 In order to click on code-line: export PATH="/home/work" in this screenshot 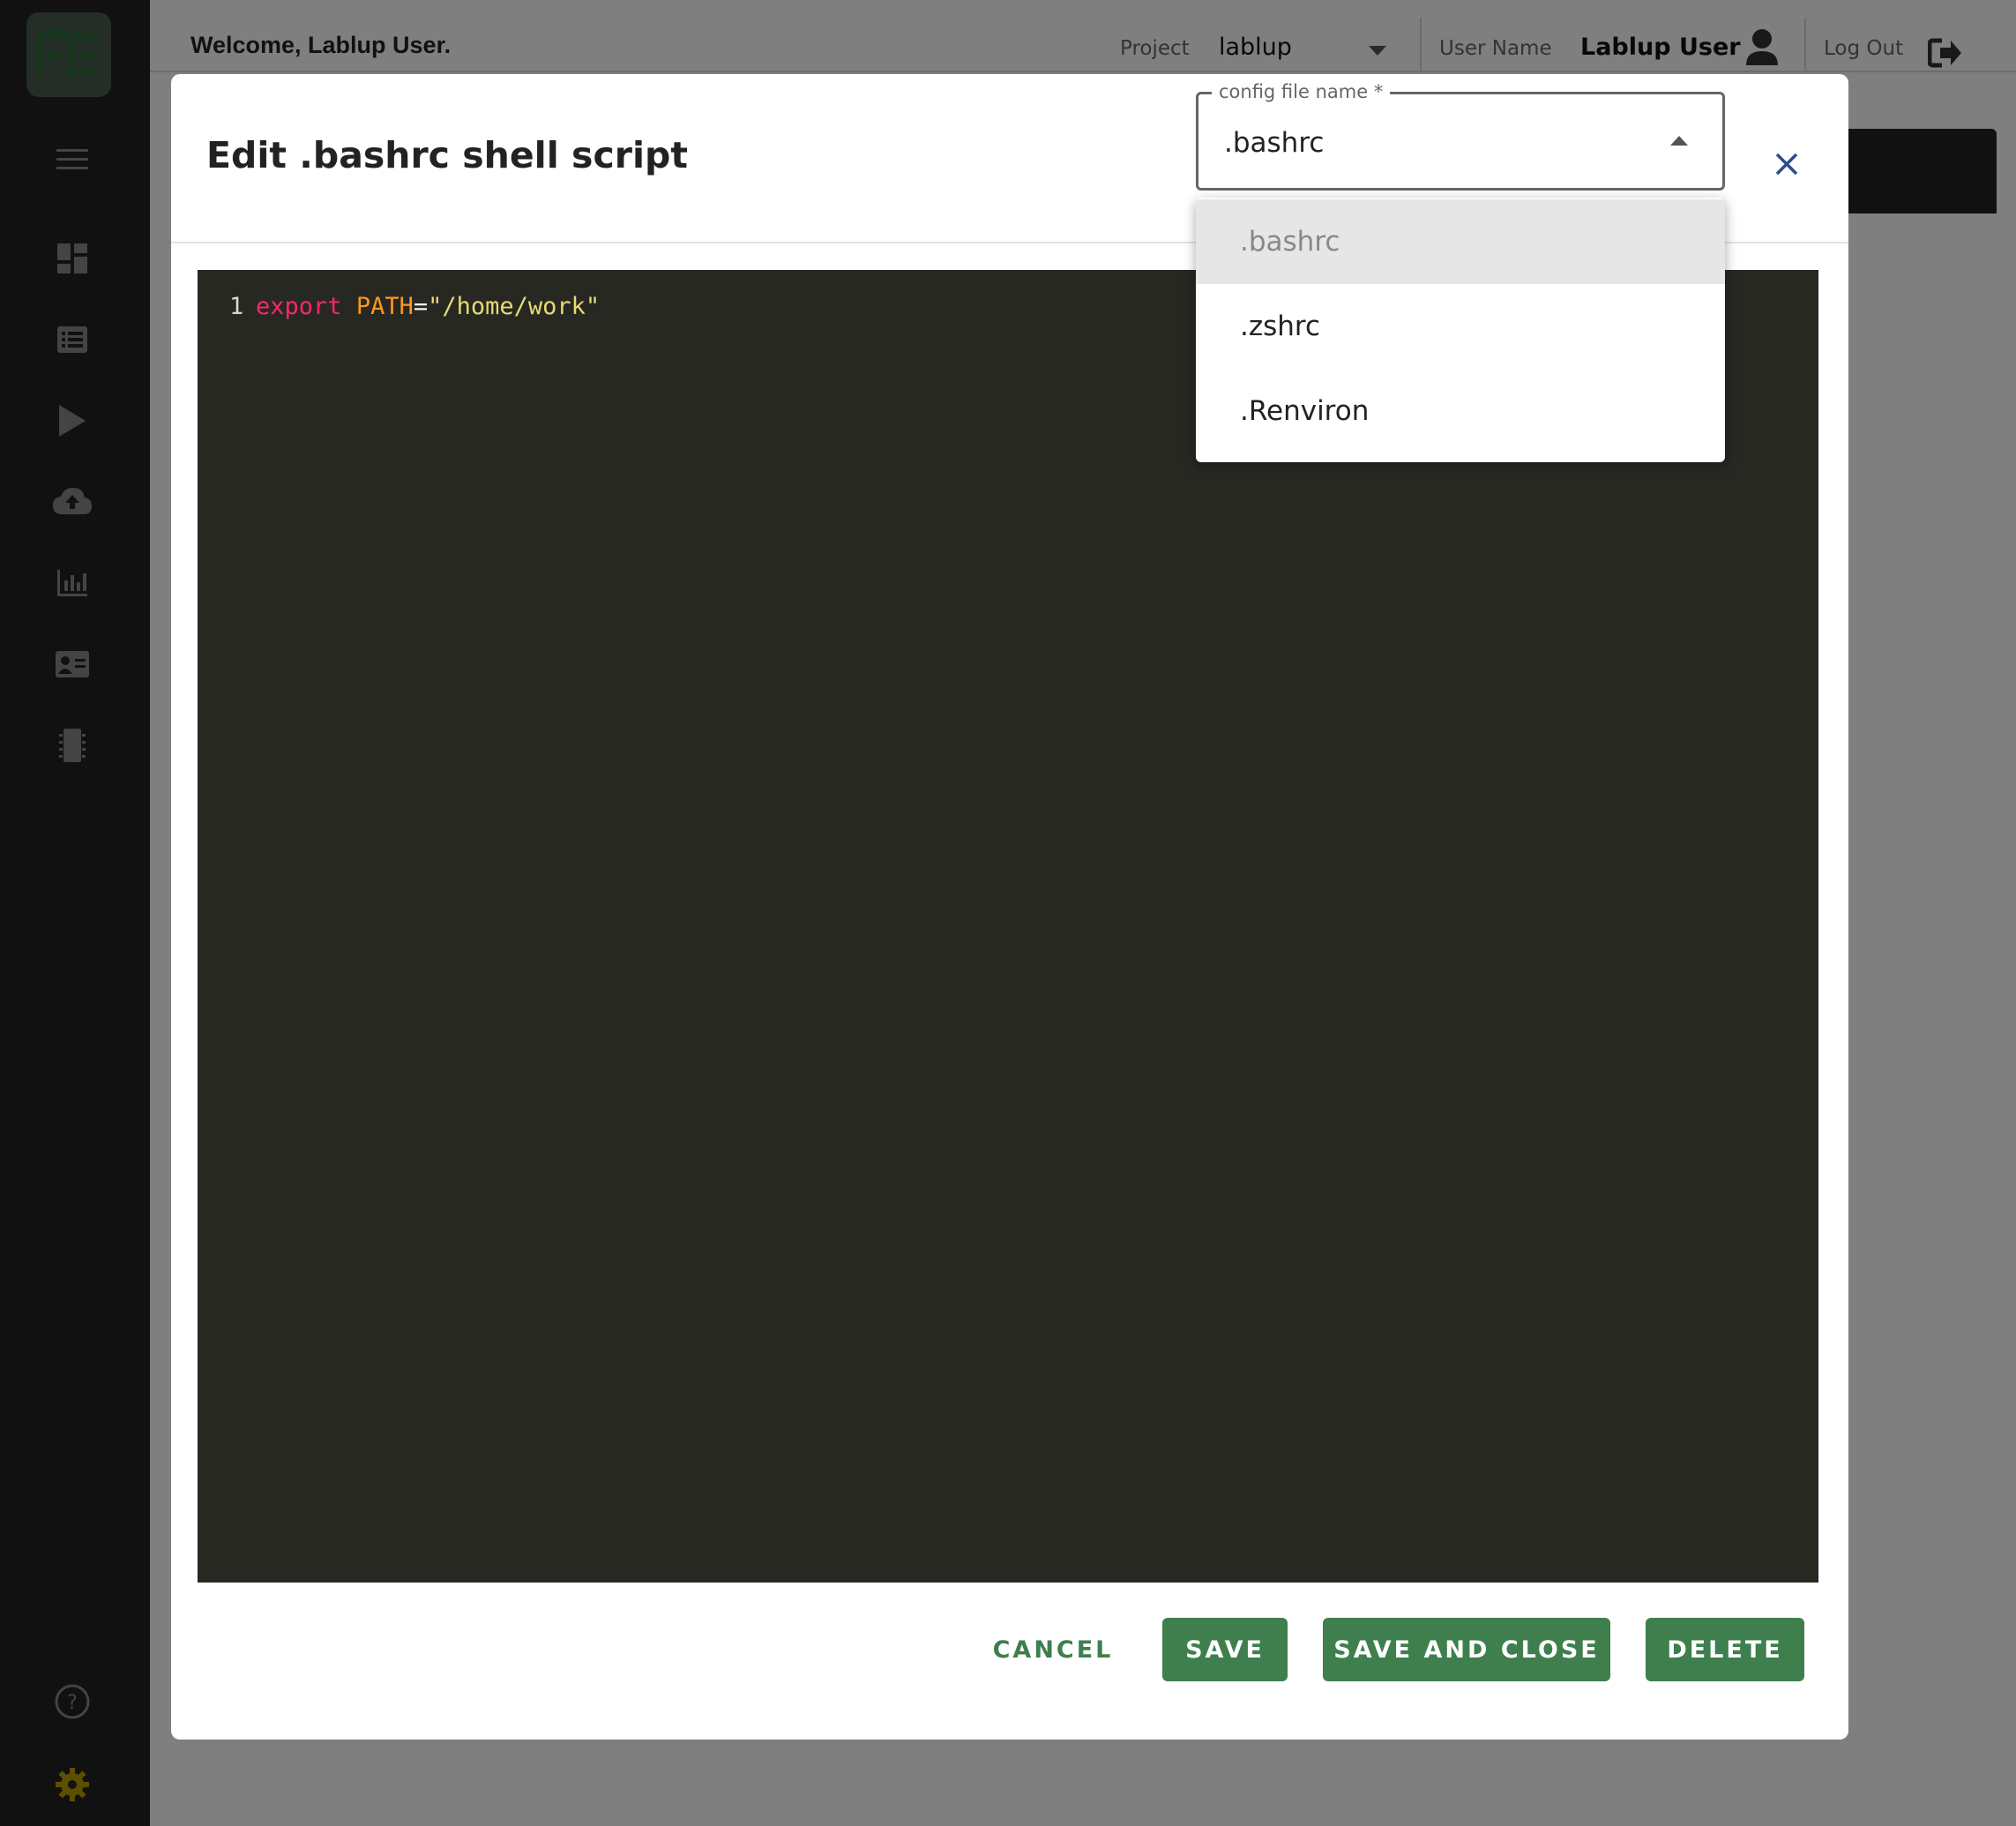, I will do `click(428, 306)`.